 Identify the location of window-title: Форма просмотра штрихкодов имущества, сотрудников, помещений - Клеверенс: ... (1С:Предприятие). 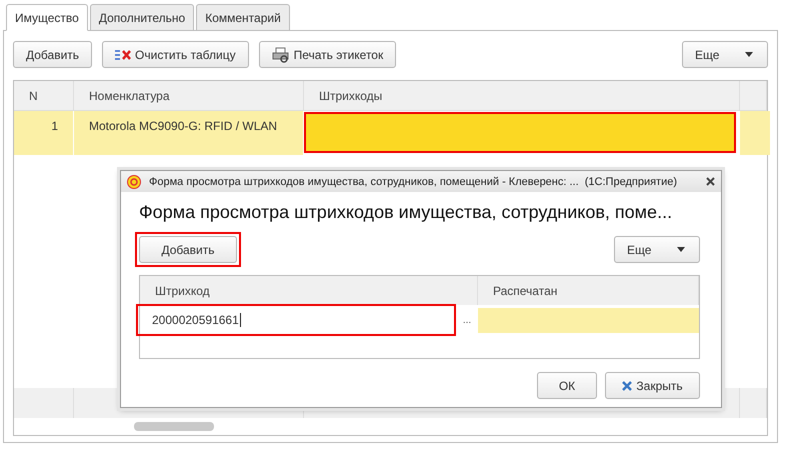
(413, 182).